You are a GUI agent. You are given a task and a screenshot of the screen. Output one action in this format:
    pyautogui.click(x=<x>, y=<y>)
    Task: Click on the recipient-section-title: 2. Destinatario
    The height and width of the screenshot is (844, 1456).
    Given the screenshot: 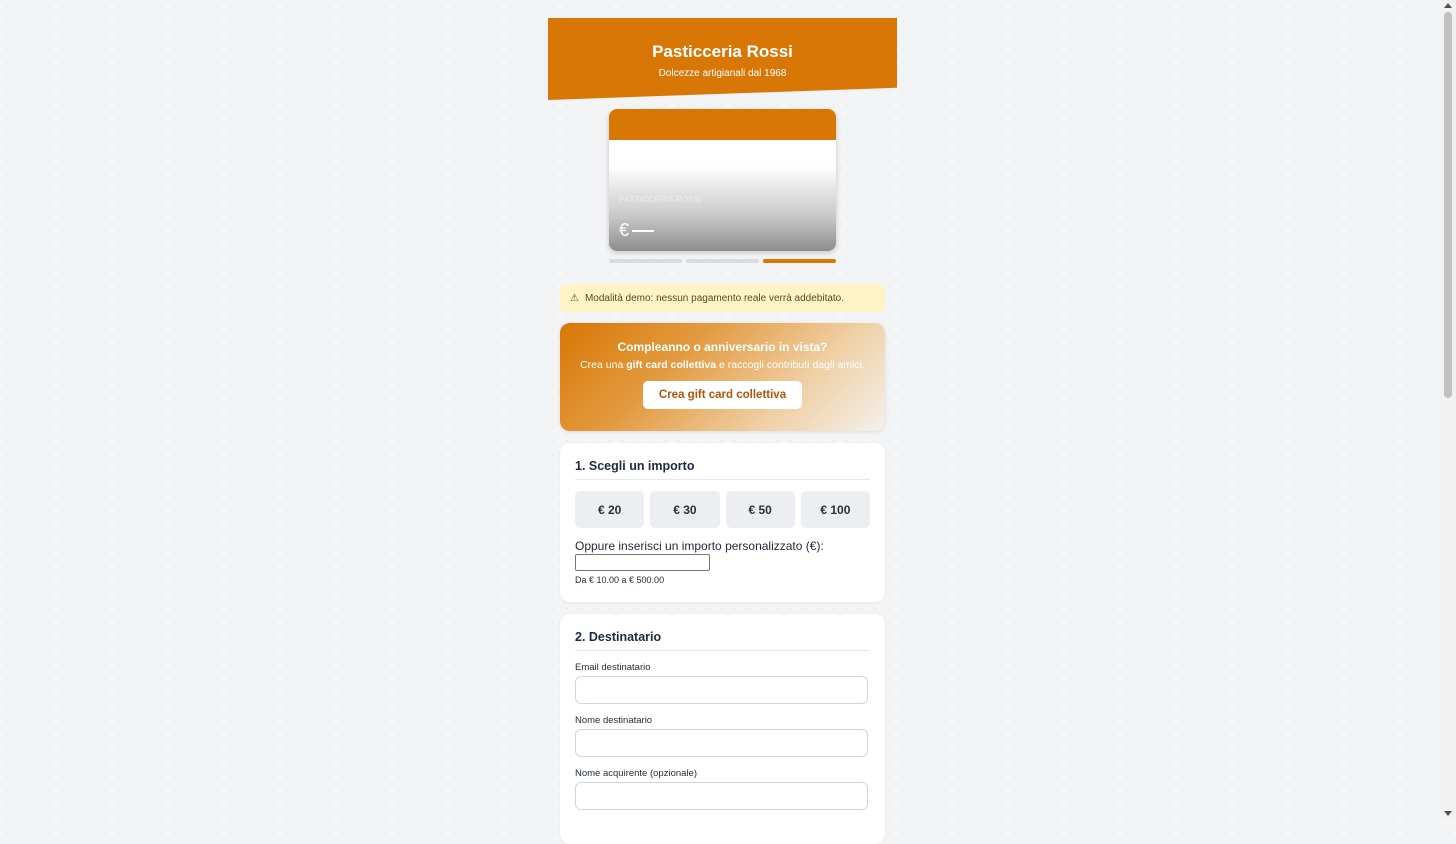 What is the action you would take?
    pyautogui.click(x=722, y=640)
    